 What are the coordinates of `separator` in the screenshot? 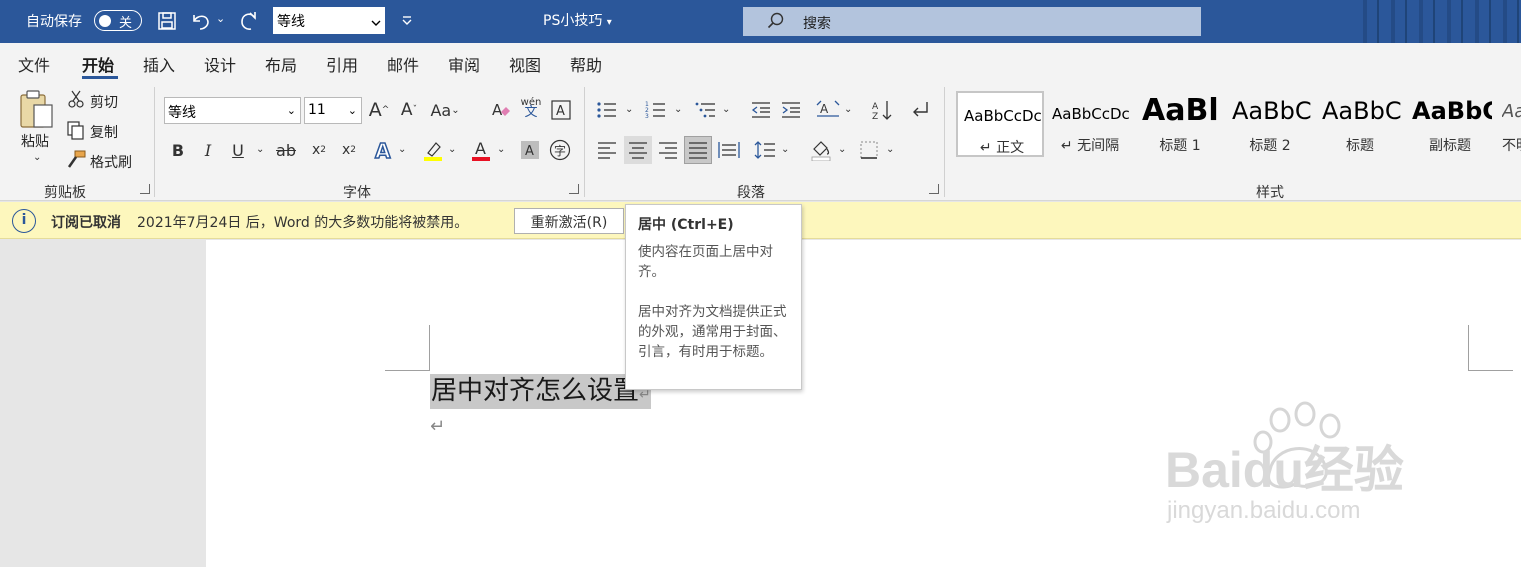 It's located at (584, 142).